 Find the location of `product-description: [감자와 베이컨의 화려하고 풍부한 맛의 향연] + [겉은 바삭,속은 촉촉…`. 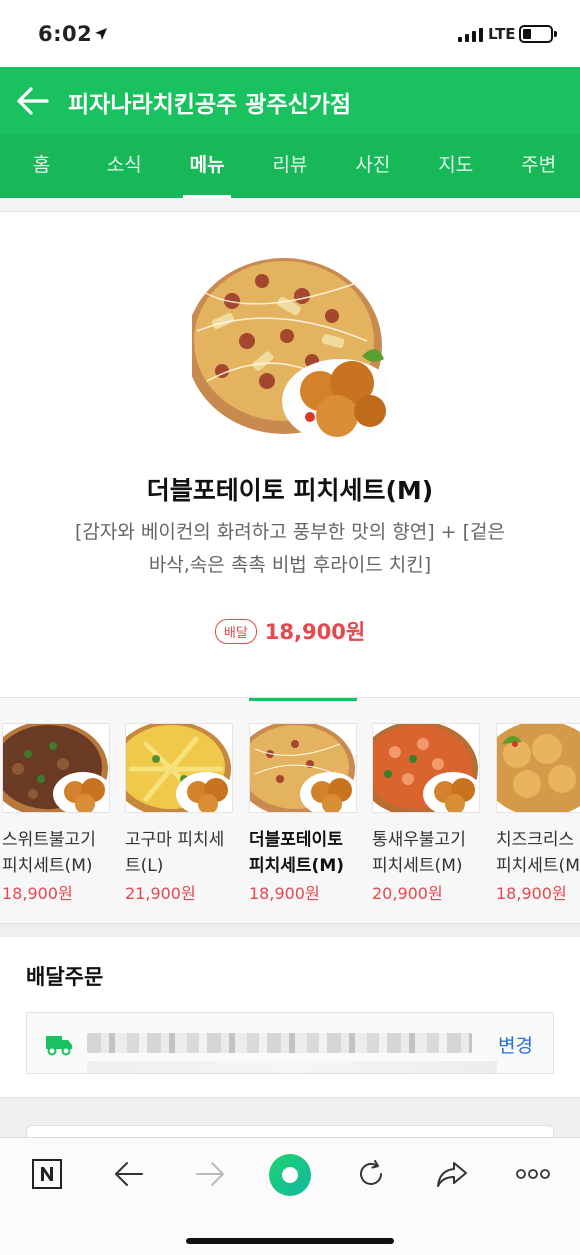

product-description: [감자와 베이컨의 화려하고 풍부한 맛의 향연] + [겉은 바삭,속은 촉촉… is located at coordinates (290, 549).